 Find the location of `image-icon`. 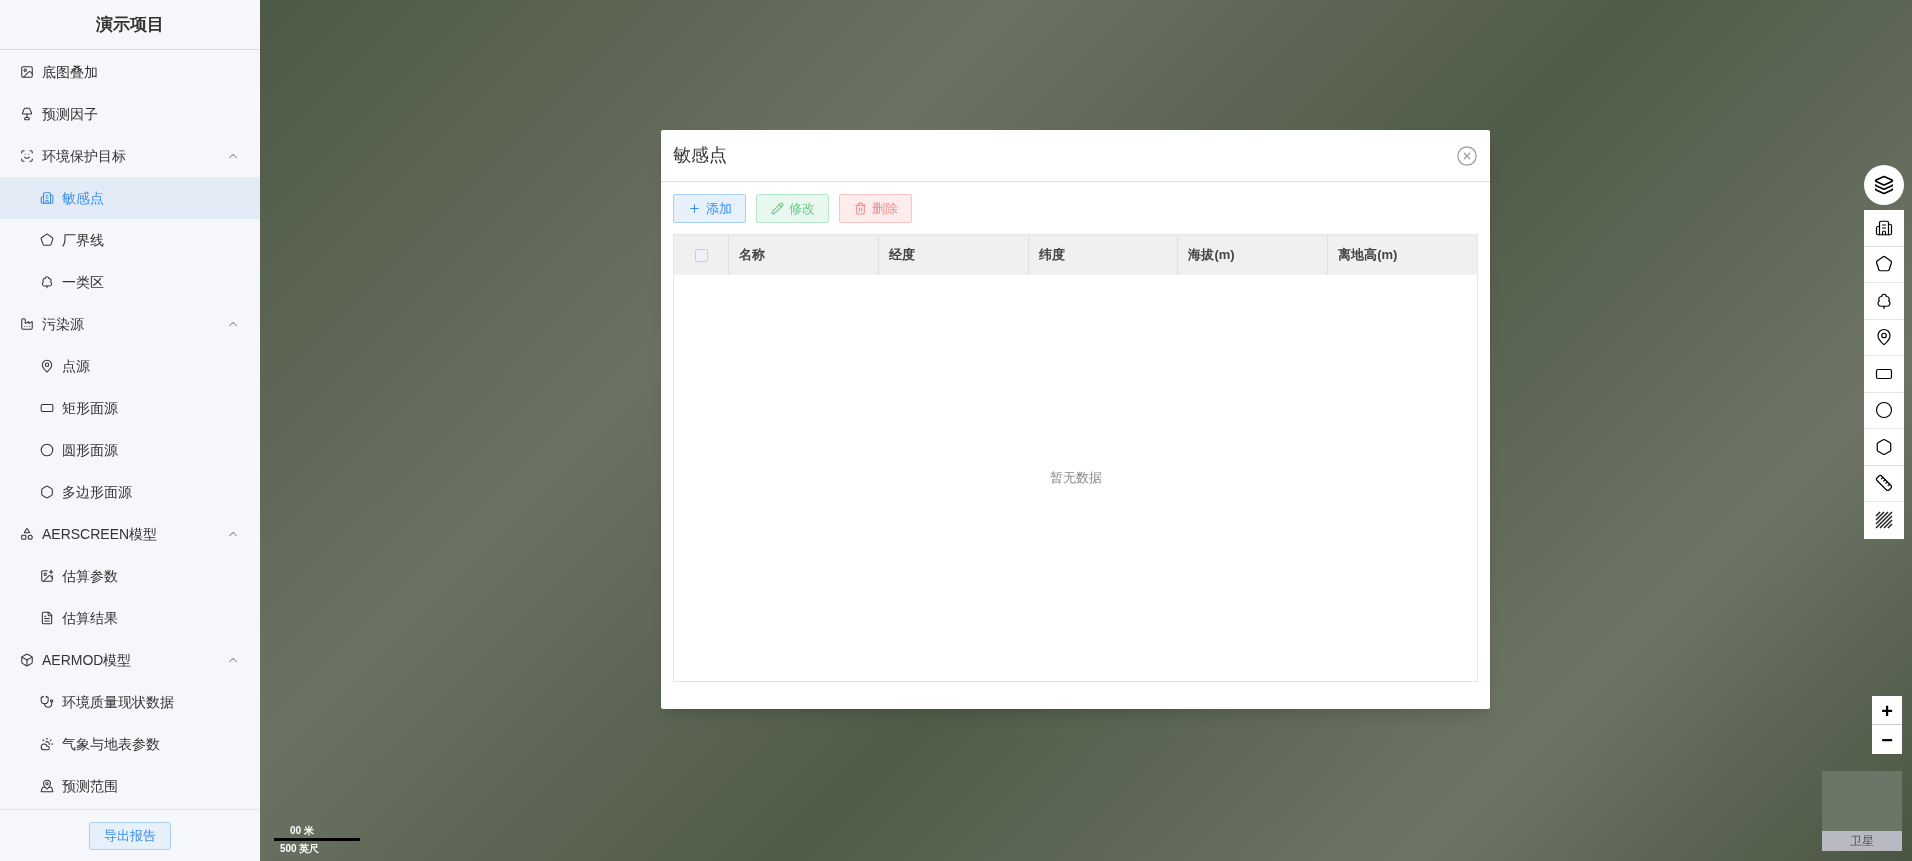

image-icon is located at coordinates (27, 72).